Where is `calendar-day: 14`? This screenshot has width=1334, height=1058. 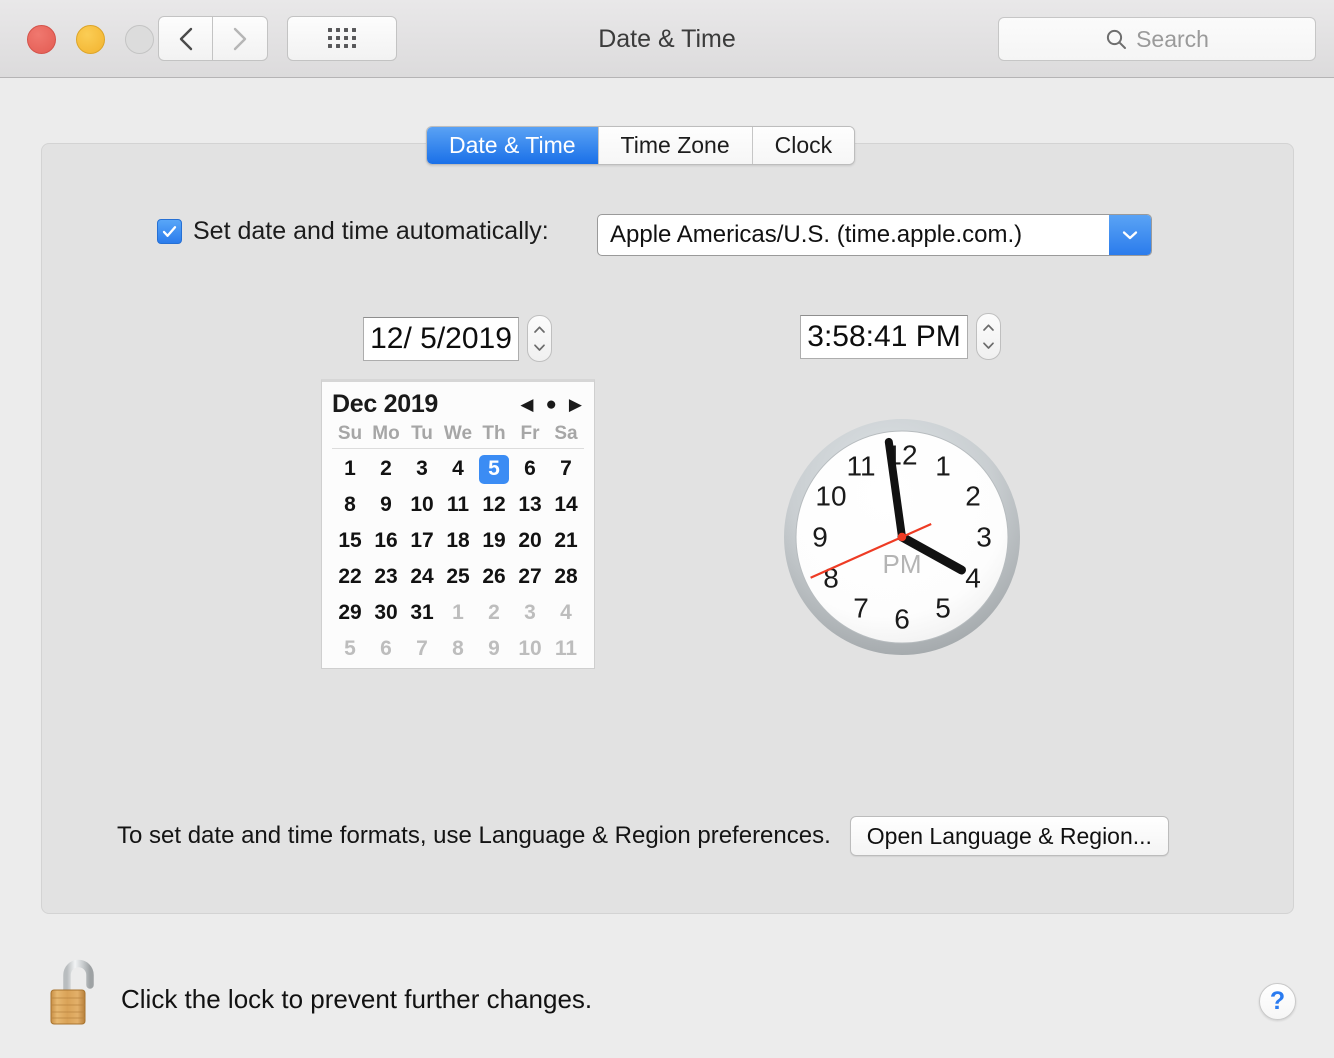
calendar-day: 14 is located at coordinates (566, 505).